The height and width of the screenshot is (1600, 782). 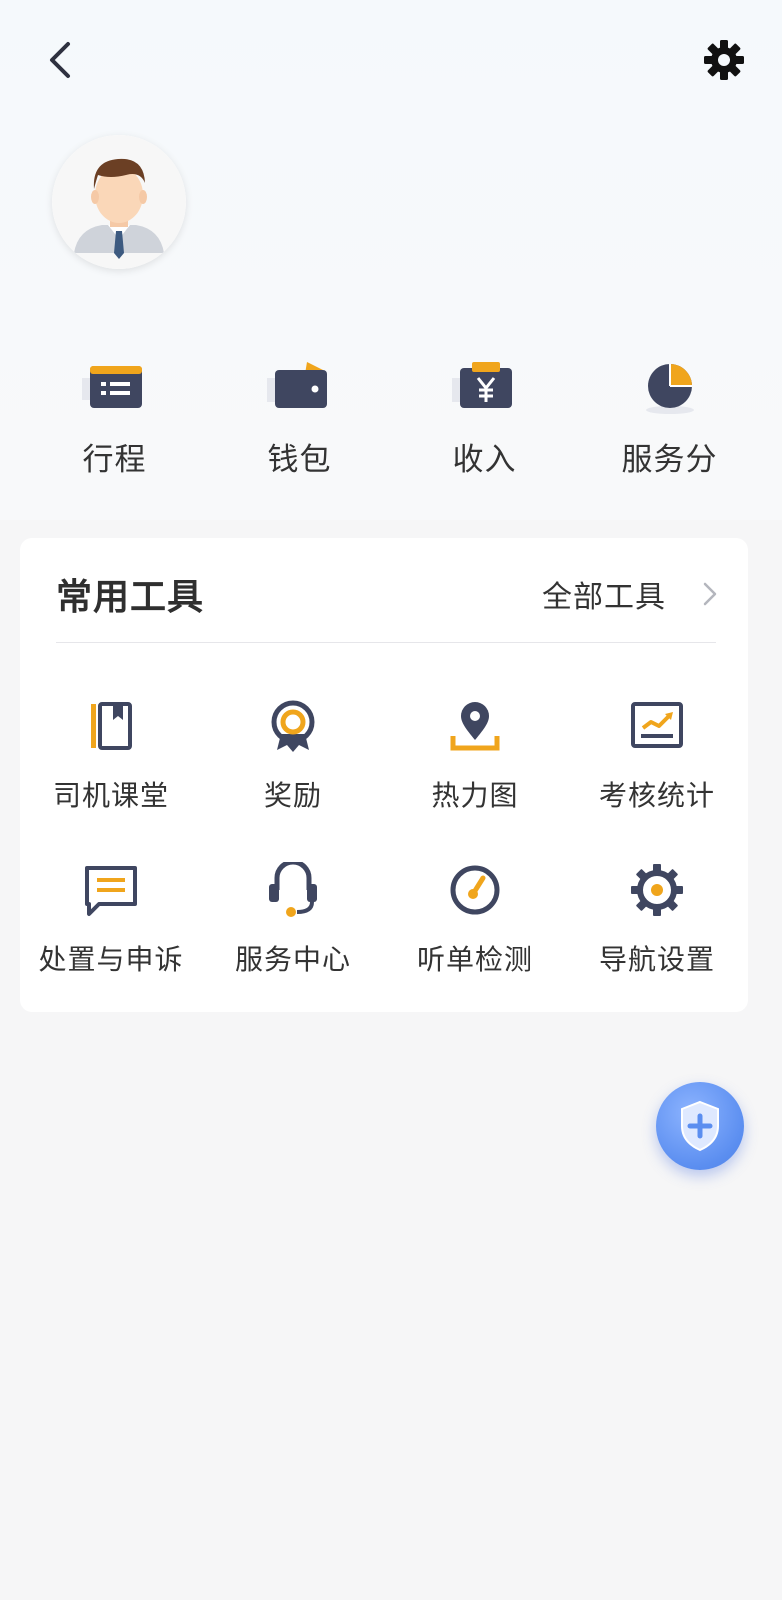 I want to click on tool-navigation-settings: 导航设置, so click(x=657, y=920).